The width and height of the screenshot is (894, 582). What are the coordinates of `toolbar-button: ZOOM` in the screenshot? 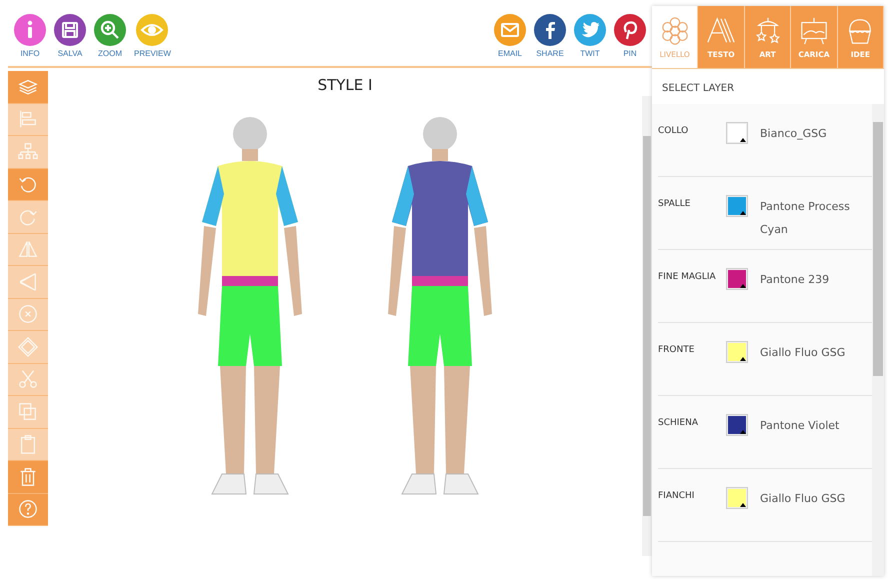 It's located at (110, 36).